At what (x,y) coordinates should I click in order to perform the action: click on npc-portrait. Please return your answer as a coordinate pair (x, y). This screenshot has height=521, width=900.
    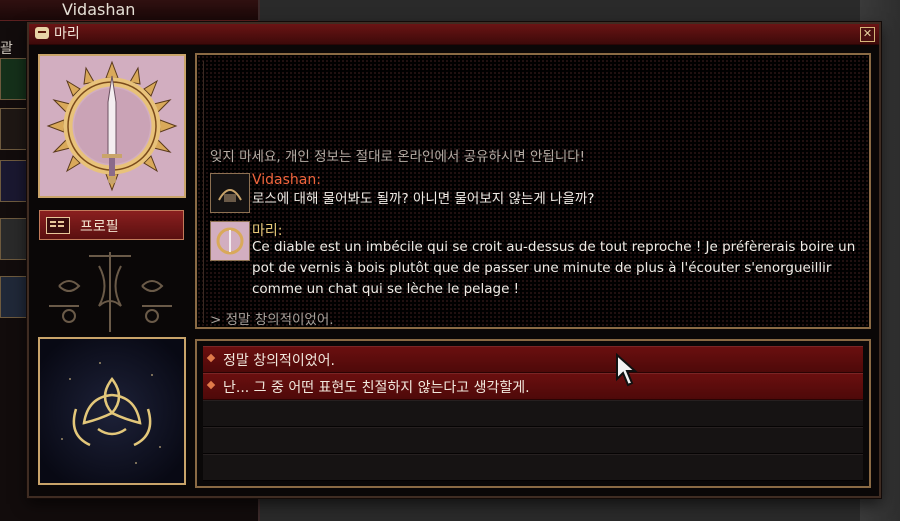
    Looking at the image, I should click on (112, 126).